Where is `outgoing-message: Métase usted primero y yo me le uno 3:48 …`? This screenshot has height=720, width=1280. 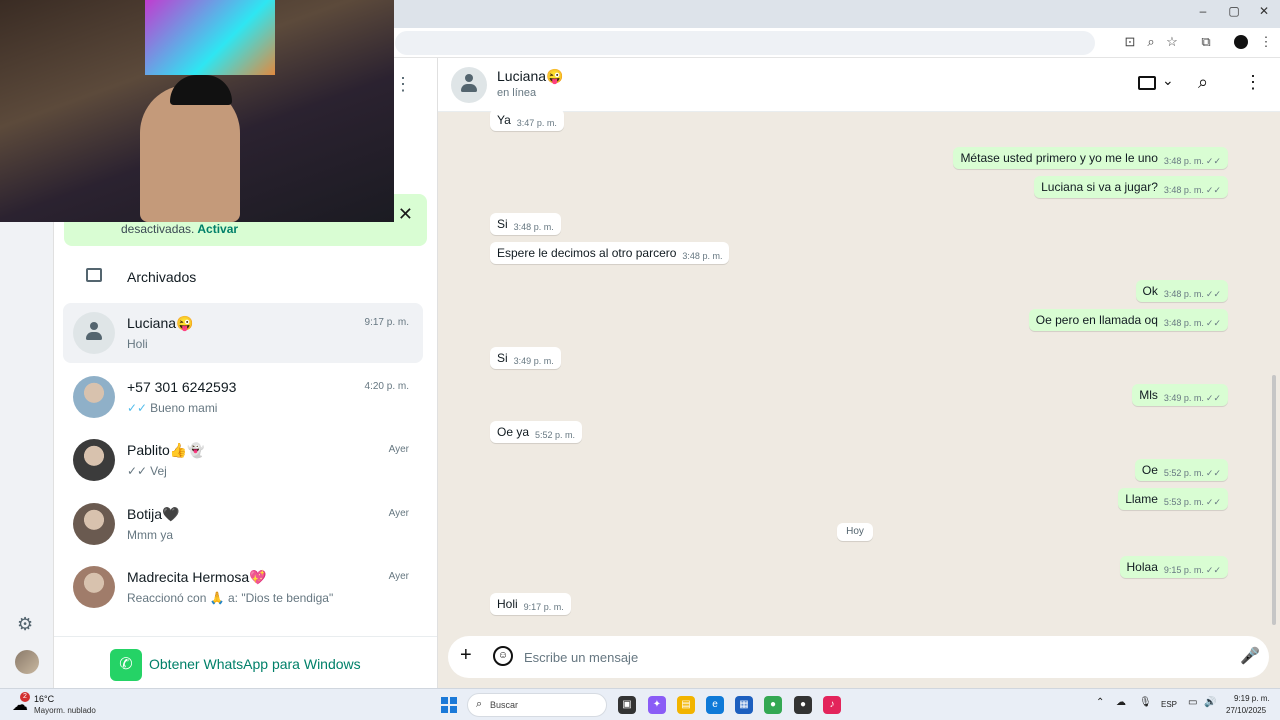
outgoing-message: Métase usted primero y yo me le uno 3:48 … is located at coordinates (1090, 158).